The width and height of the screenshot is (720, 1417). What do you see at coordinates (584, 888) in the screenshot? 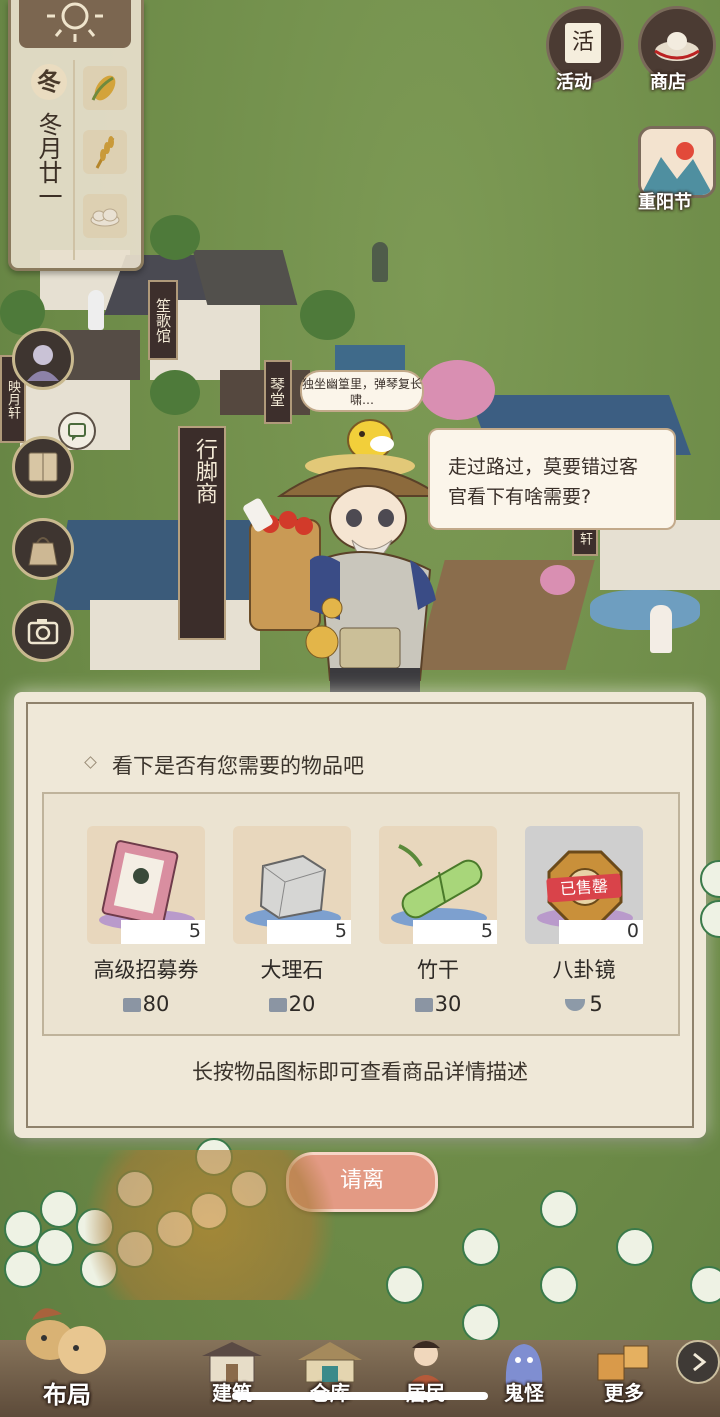
I see `sold-out-stamp: 已售罄` at bounding box center [584, 888].